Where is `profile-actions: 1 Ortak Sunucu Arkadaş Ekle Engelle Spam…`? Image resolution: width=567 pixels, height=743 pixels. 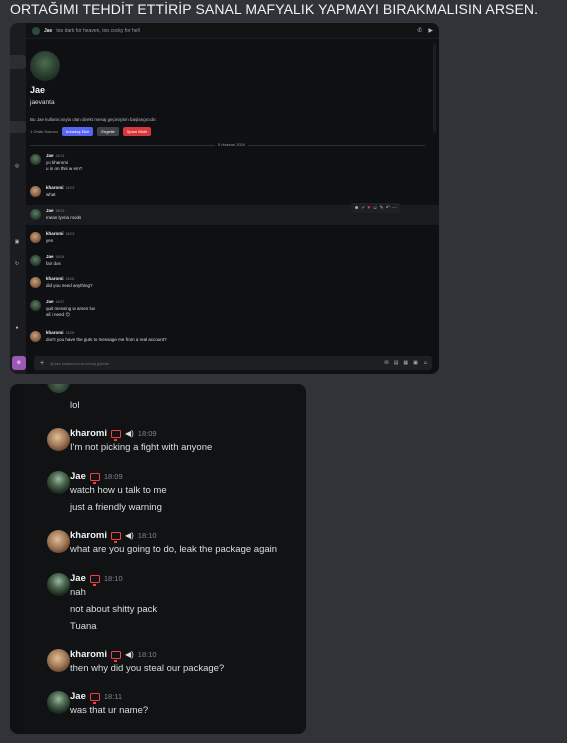 profile-actions: 1 Ortak Sunucu Arkadaş Ekle Engelle Spam… is located at coordinates (91, 131).